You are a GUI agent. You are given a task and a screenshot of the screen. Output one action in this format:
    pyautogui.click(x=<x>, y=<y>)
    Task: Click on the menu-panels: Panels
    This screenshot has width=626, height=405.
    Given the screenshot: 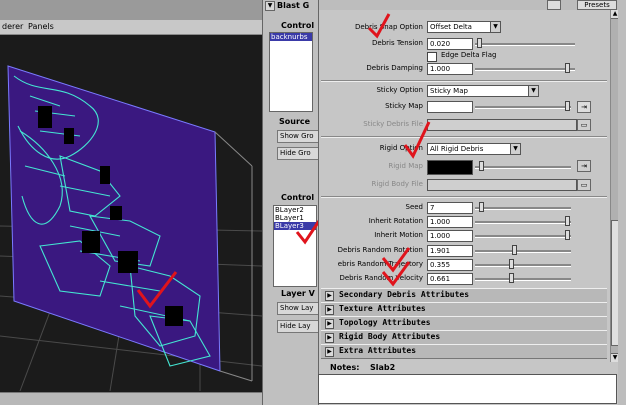 What is the action you would take?
    pyautogui.click(x=41, y=26)
    